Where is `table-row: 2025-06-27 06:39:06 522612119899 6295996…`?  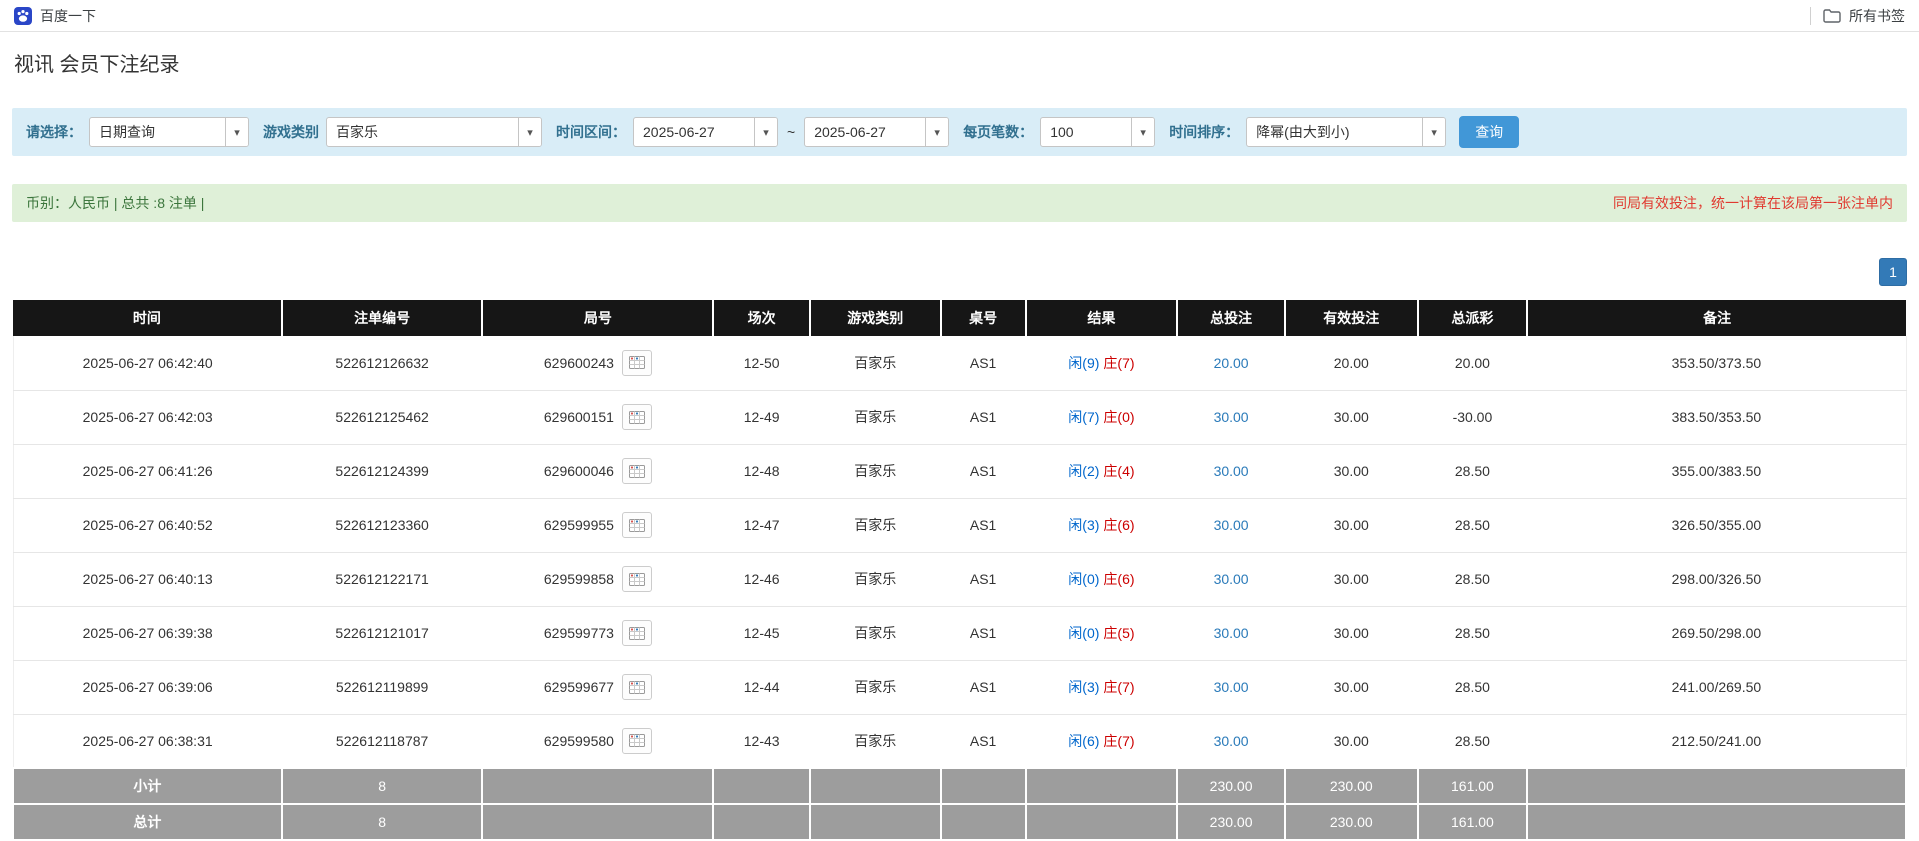 table-row: 2025-06-27 06:39:06 522612119899 6295996… is located at coordinates (959, 687).